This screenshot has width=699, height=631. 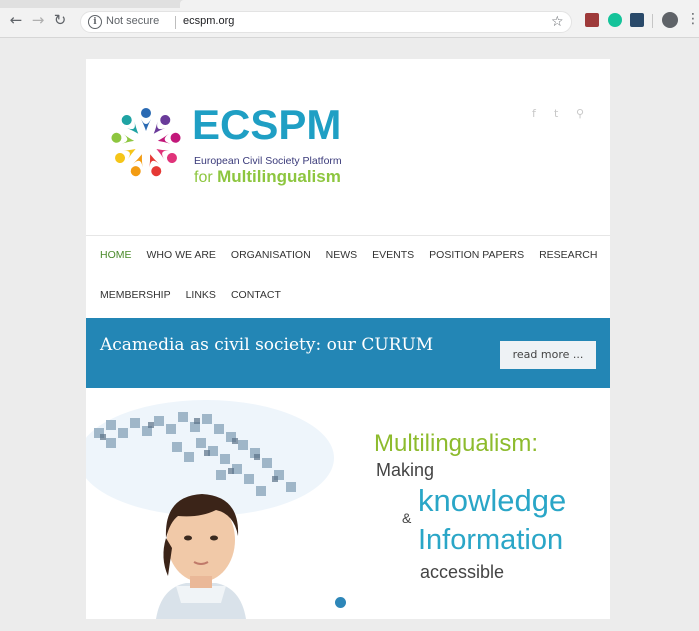 What do you see at coordinates (271, 257) in the screenshot?
I see `nav-item-organisation: ORGANISATION` at bounding box center [271, 257].